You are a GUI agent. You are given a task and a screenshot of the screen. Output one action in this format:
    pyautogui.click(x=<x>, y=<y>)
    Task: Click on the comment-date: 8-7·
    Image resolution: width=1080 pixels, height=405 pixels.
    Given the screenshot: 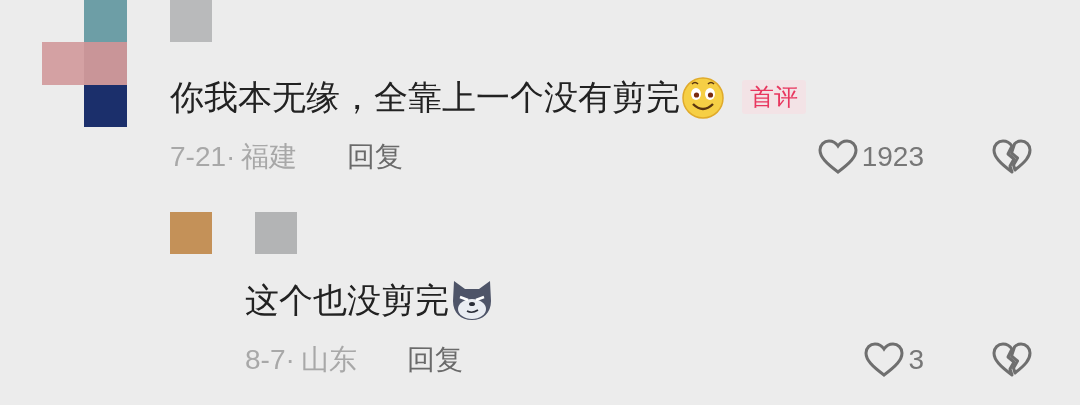 What is the action you would take?
    pyautogui.click(x=270, y=360)
    